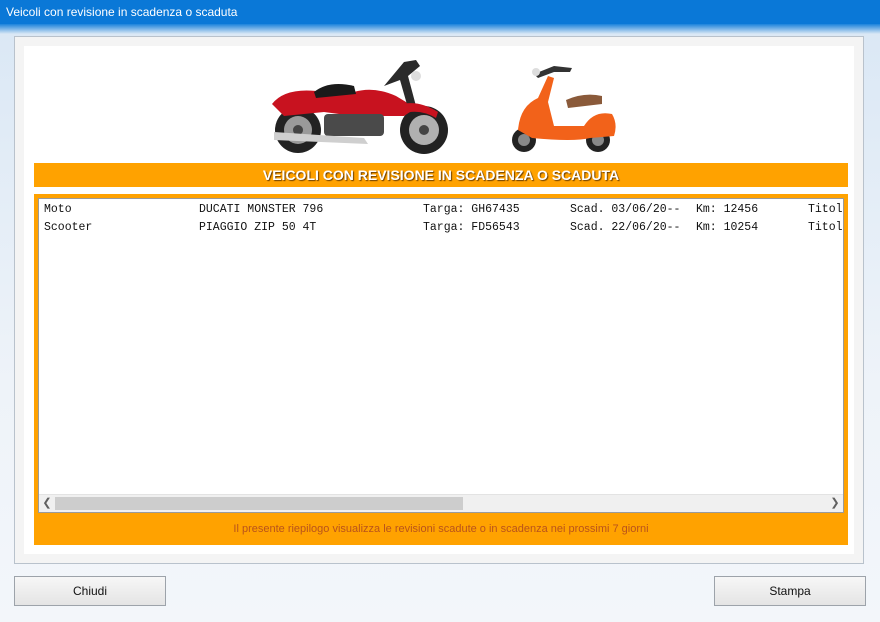 This screenshot has width=880, height=622. Describe the element at coordinates (564, 109) in the screenshot. I see `scooter-image` at that location.